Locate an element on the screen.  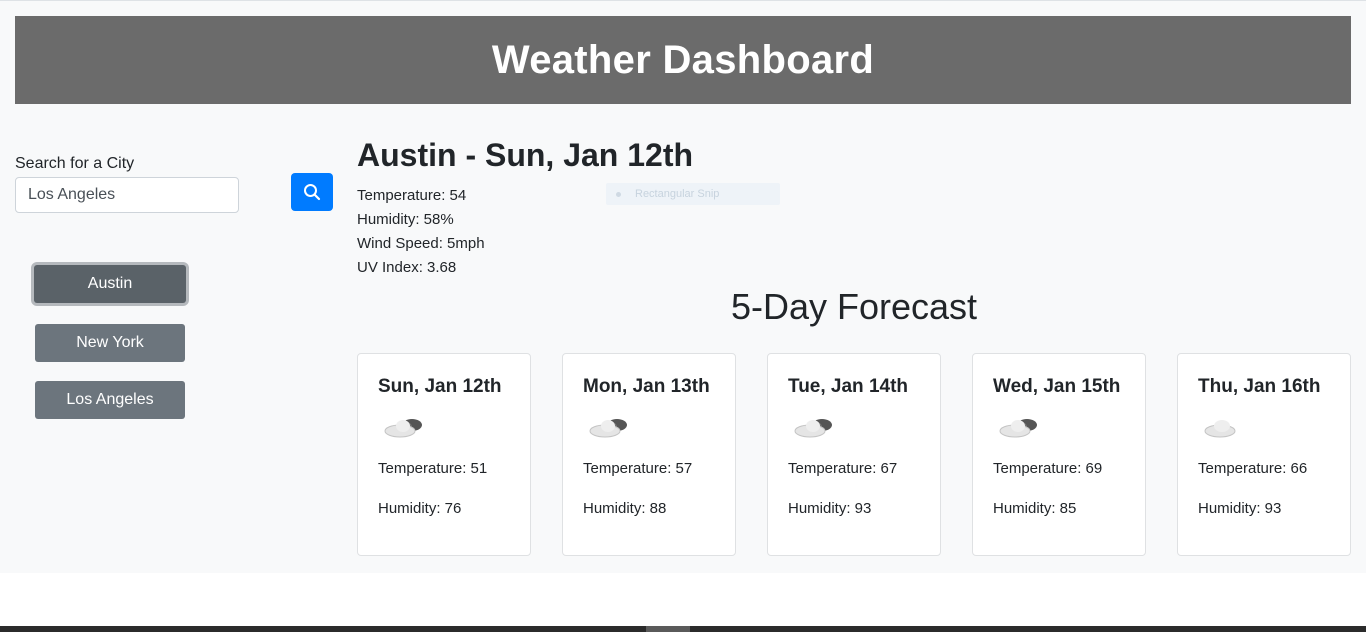
forecast-humidity: Humidity: 85 is located at coordinates (1035, 508).